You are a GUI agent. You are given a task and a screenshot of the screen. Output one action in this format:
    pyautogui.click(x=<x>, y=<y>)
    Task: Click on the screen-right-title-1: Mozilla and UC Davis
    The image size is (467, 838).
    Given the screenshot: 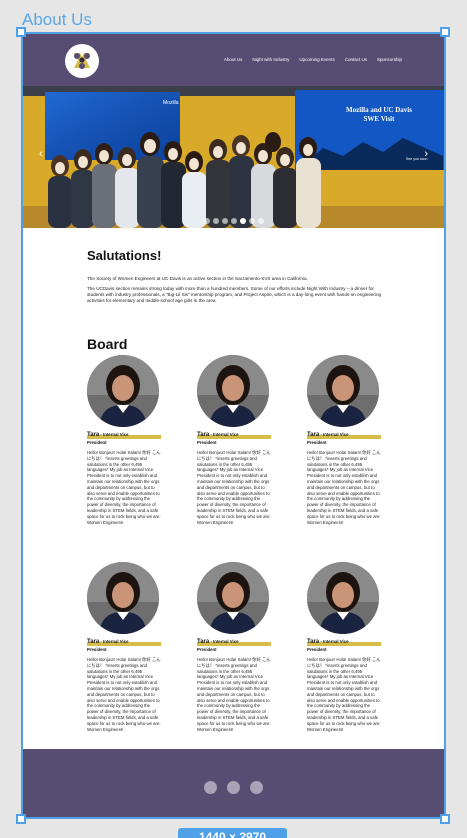 What is the action you would take?
    pyautogui.click(x=379, y=110)
    